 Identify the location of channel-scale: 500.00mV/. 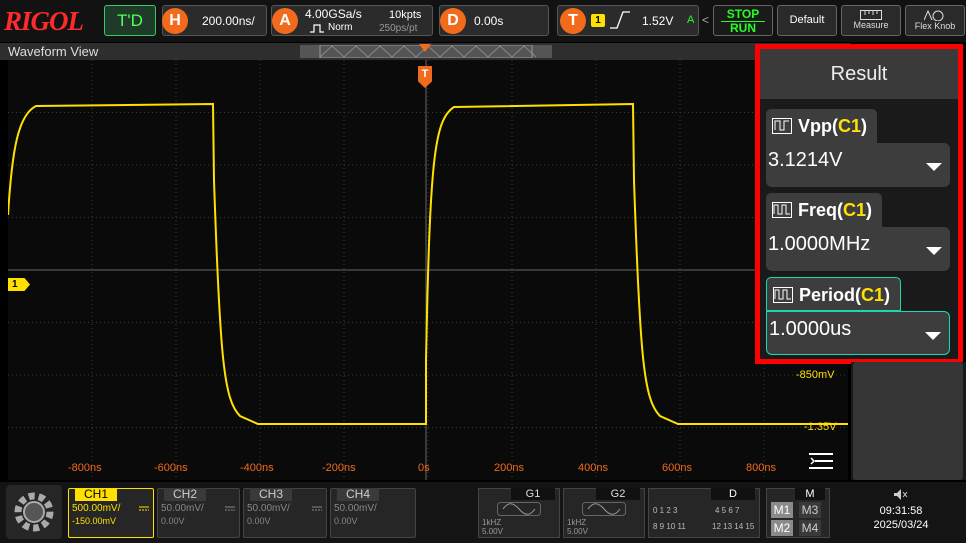
(96, 508).